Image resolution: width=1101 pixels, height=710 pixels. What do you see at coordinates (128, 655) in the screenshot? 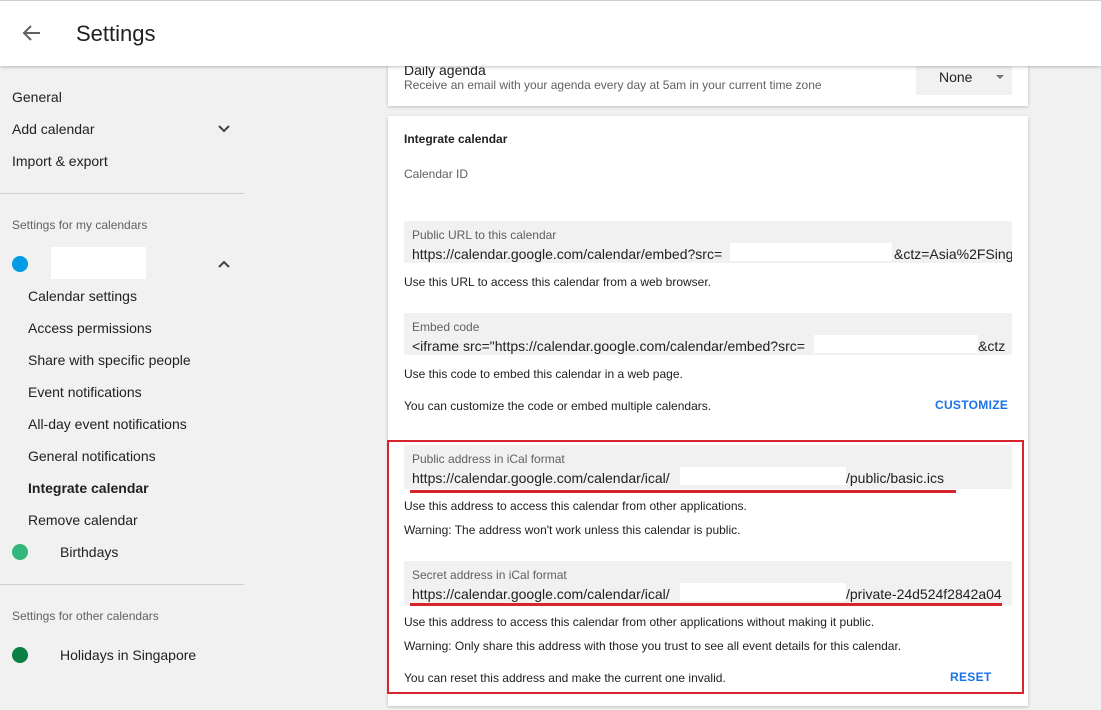
I see `sidebar-item-holidays: Holidays in Singapore` at bounding box center [128, 655].